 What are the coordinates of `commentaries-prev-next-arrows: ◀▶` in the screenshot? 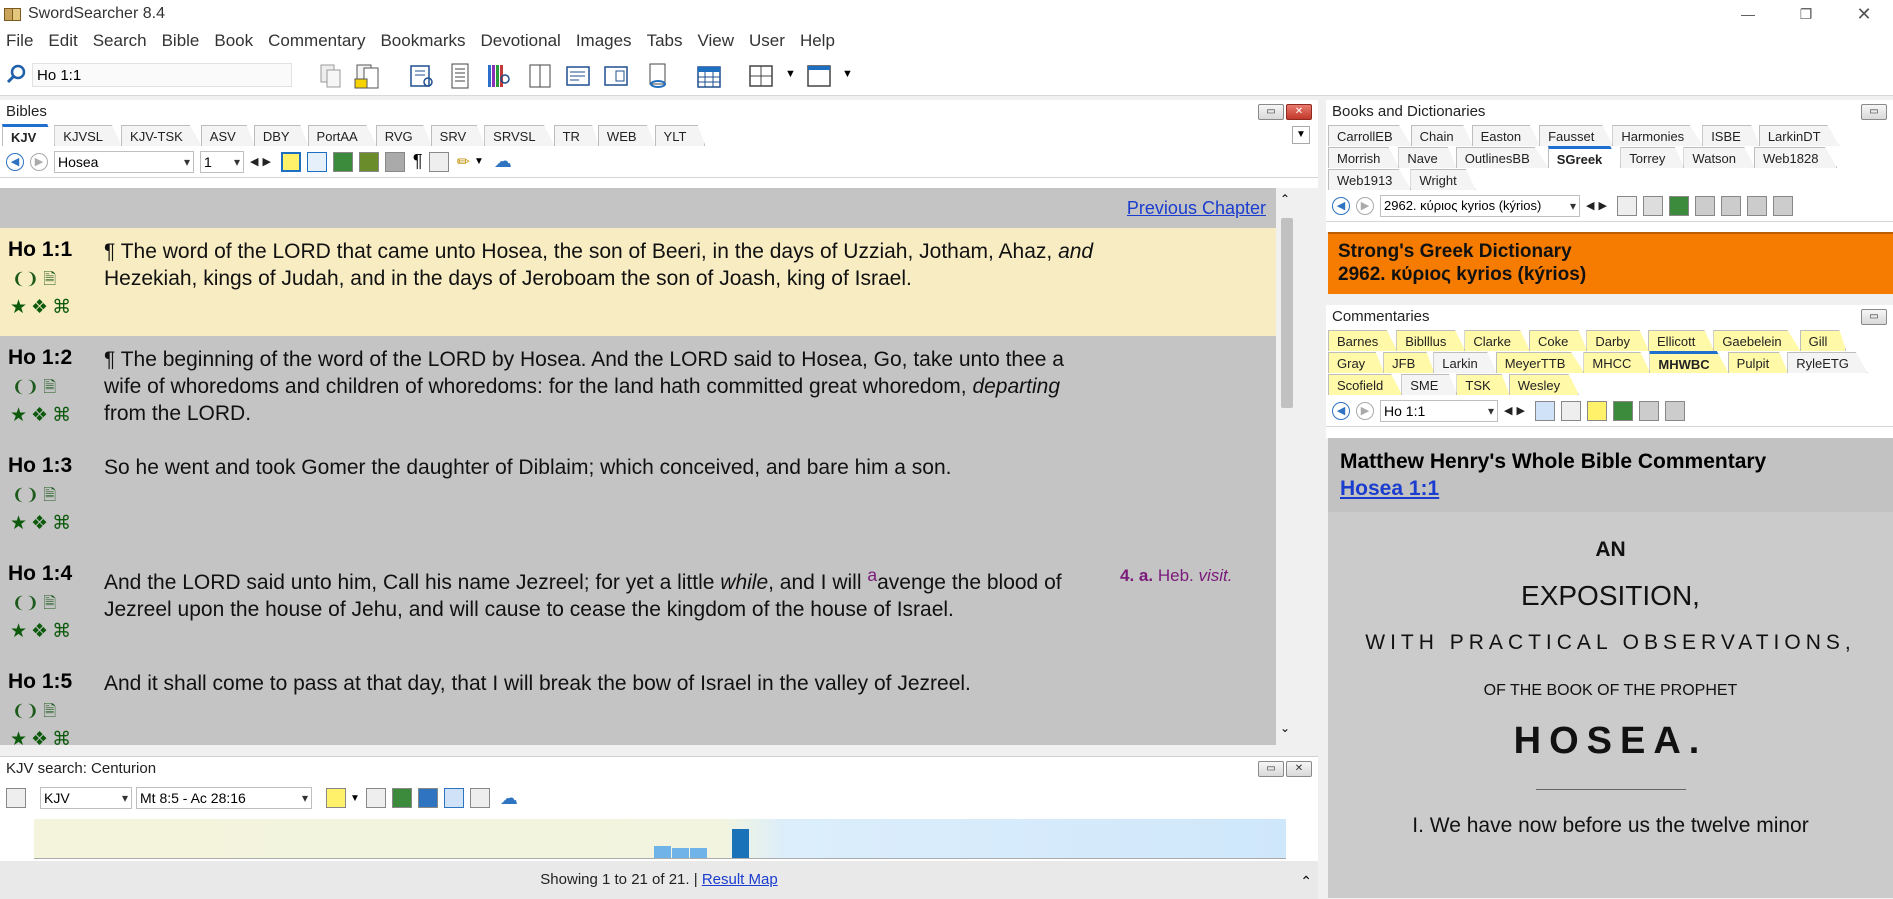 It's located at (1516, 410).